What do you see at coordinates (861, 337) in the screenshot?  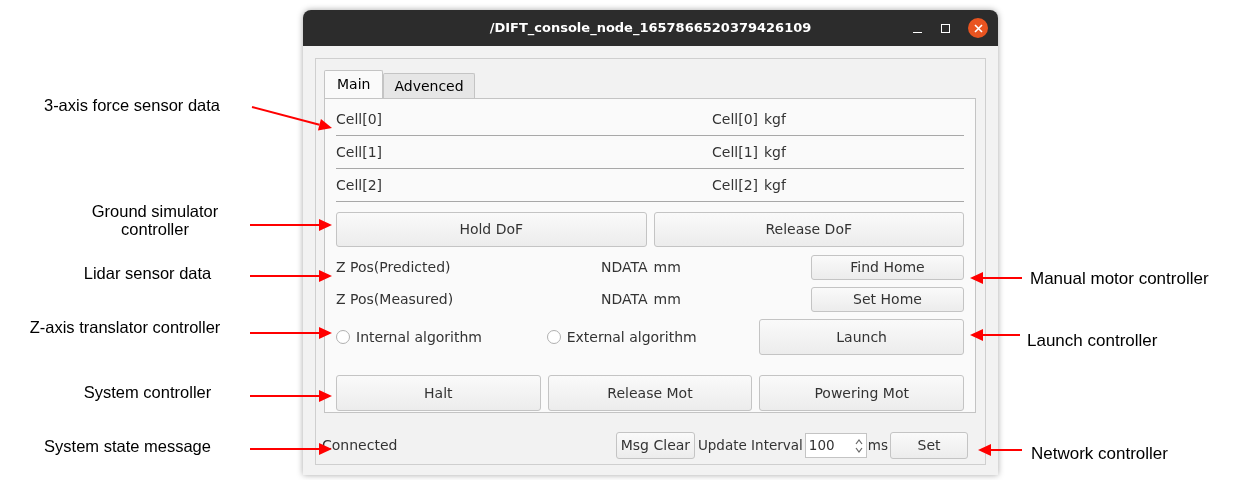 I see `launch-button: Launch` at bounding box center [861, 337].